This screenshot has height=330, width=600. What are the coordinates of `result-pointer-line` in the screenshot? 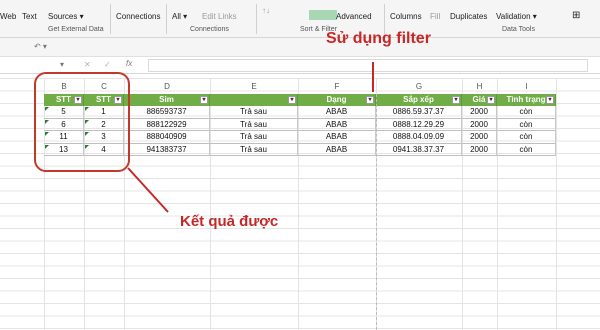 It's located at (148, 190).